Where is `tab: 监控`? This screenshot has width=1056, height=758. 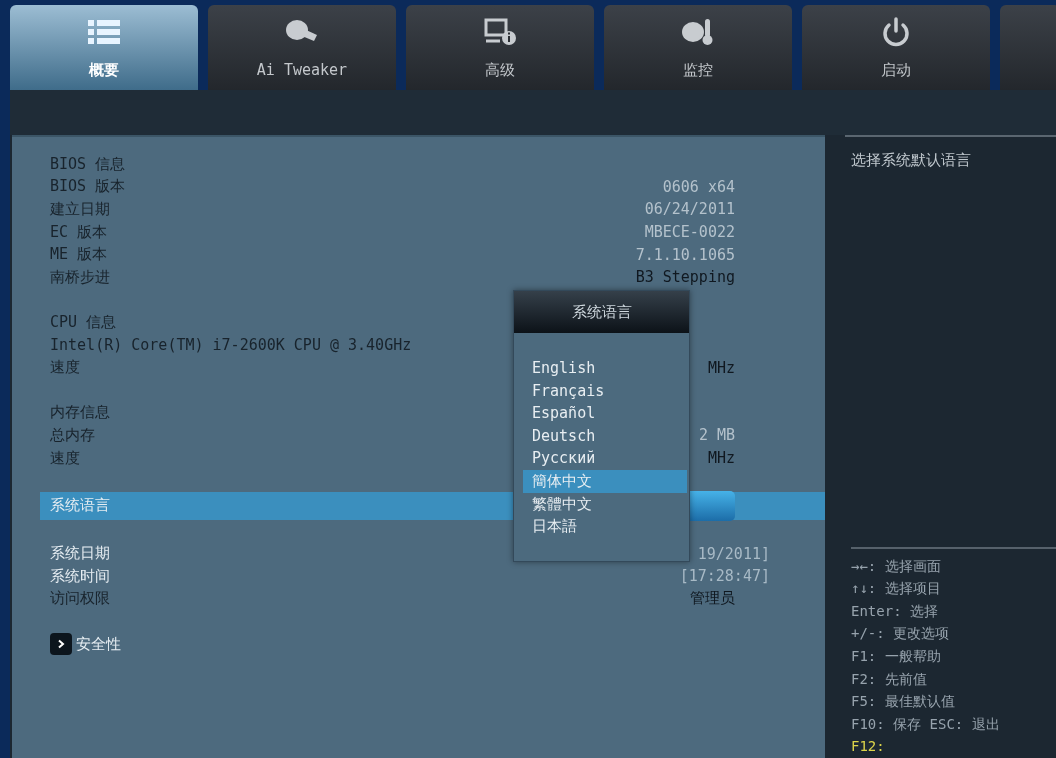 tab: 监控 is located at coordinates (698, 47).